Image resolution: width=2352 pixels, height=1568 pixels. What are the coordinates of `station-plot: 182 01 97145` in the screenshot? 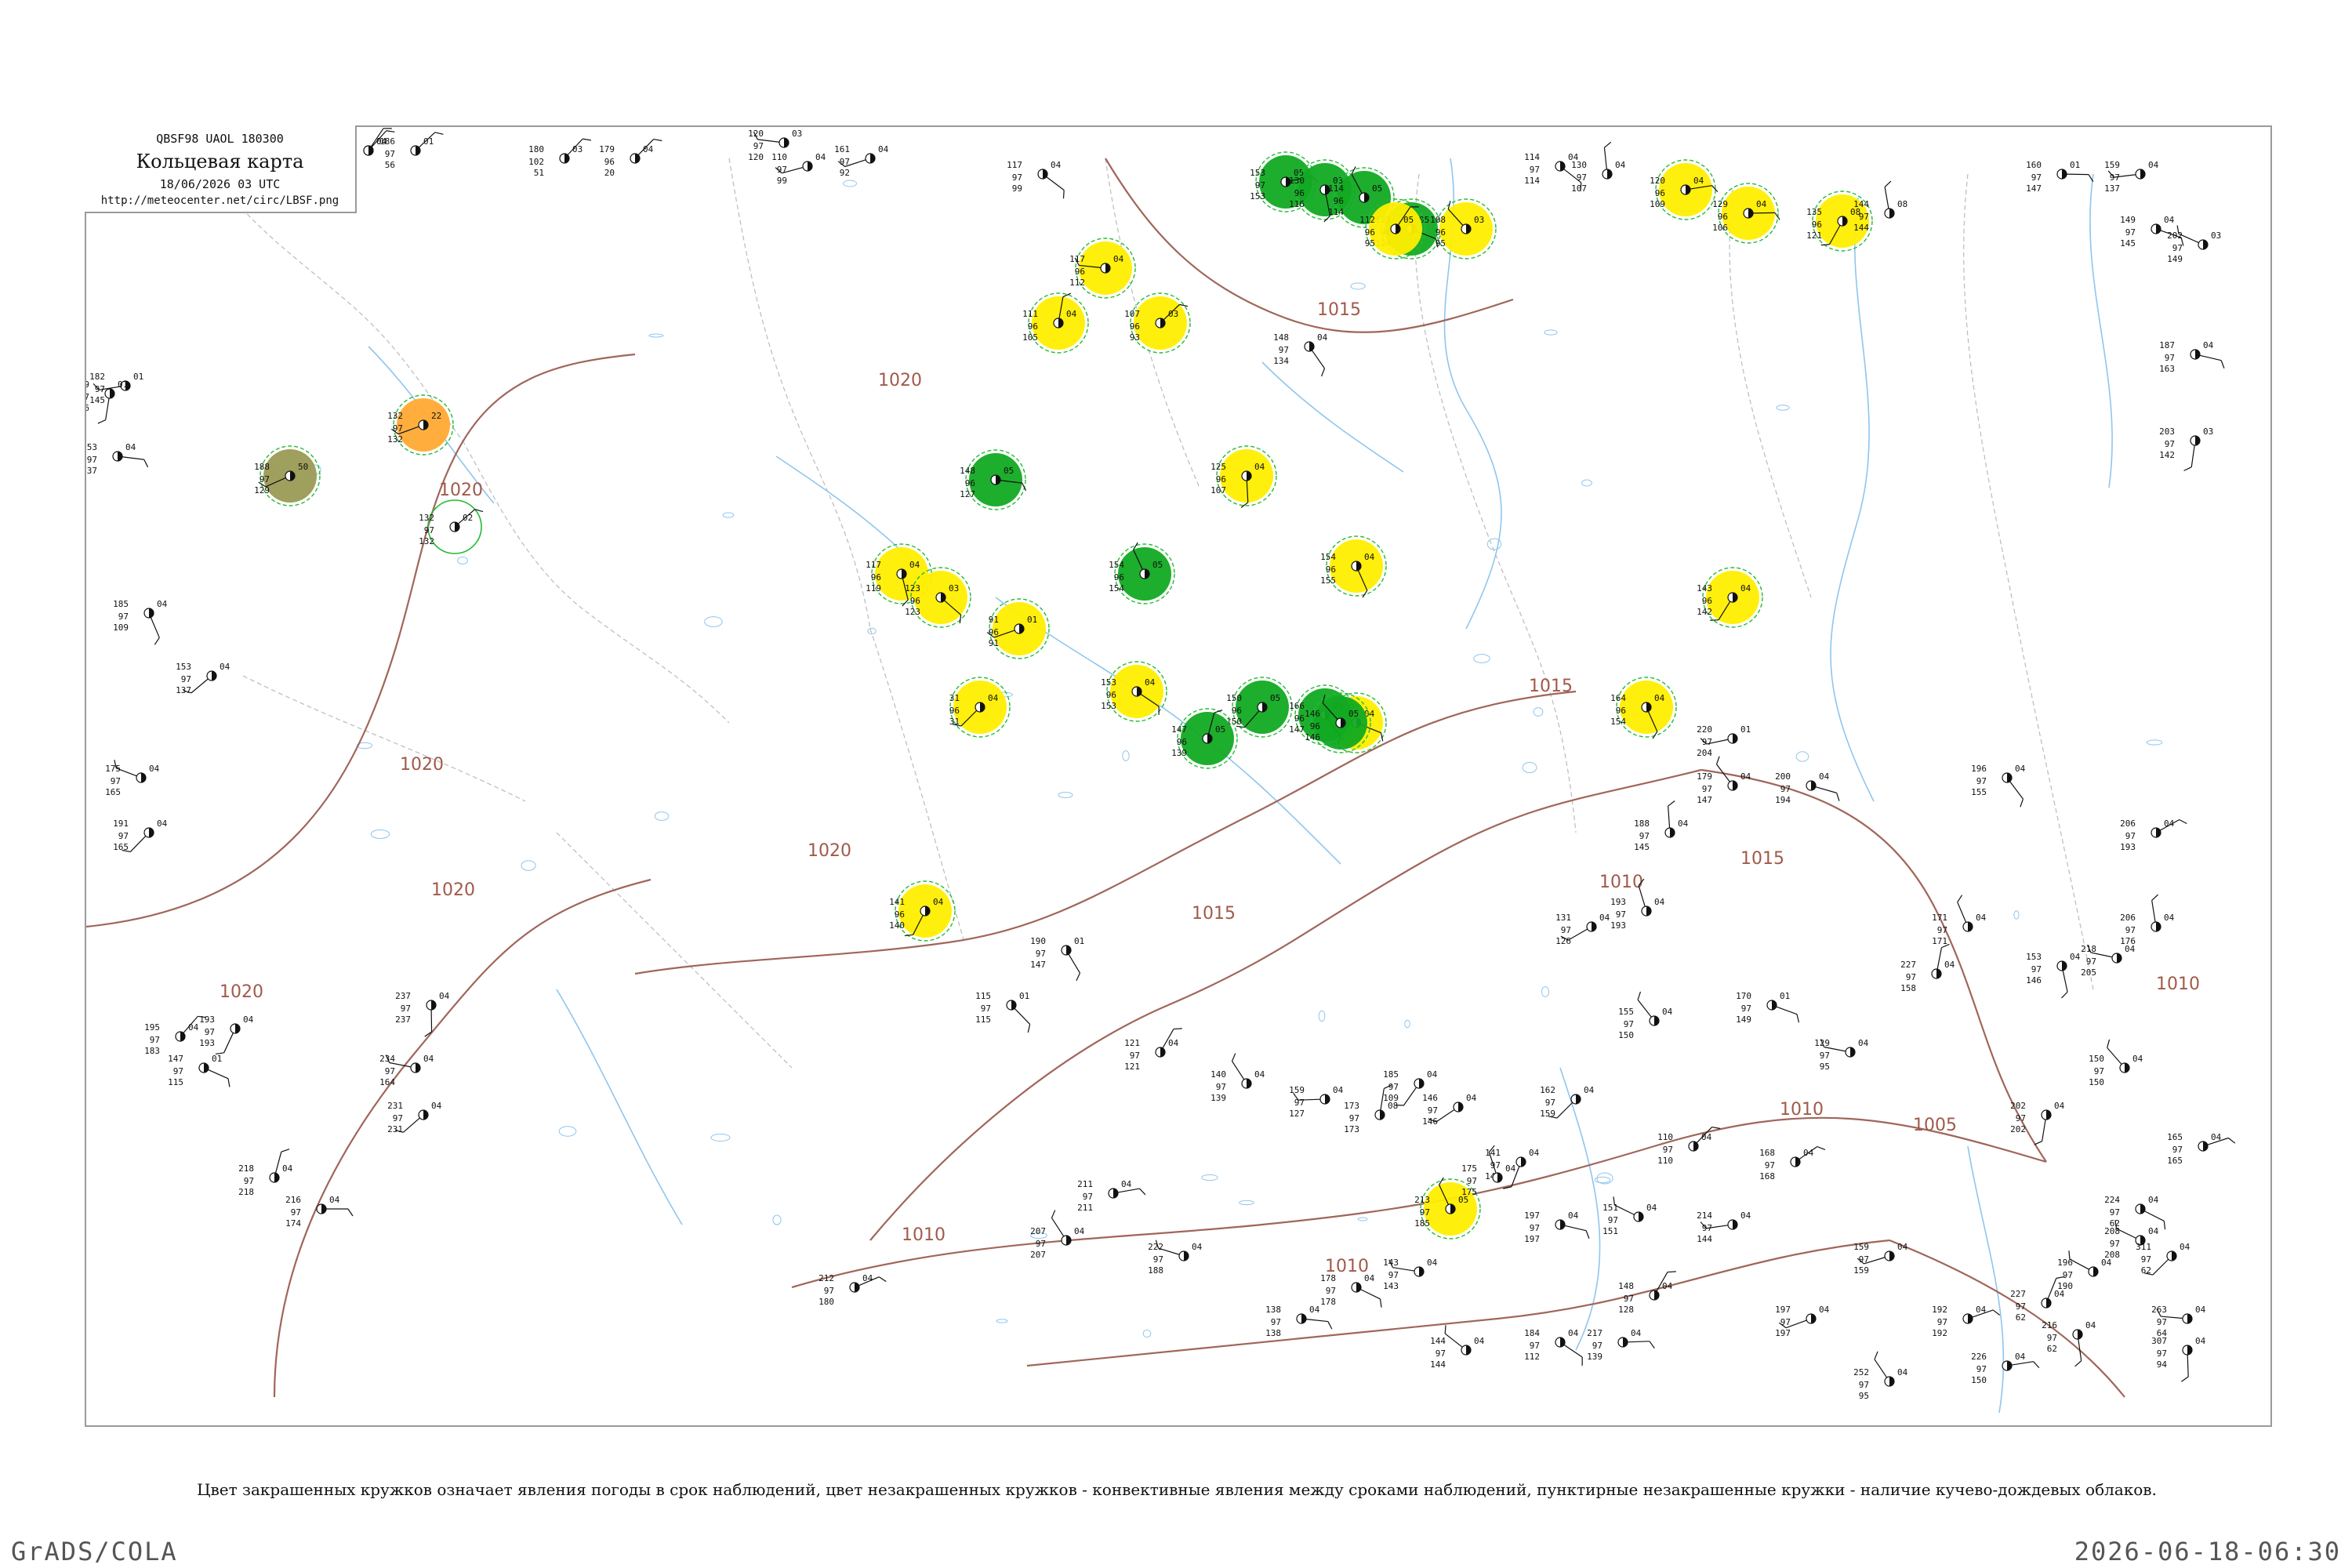 It's located at (116, 388).